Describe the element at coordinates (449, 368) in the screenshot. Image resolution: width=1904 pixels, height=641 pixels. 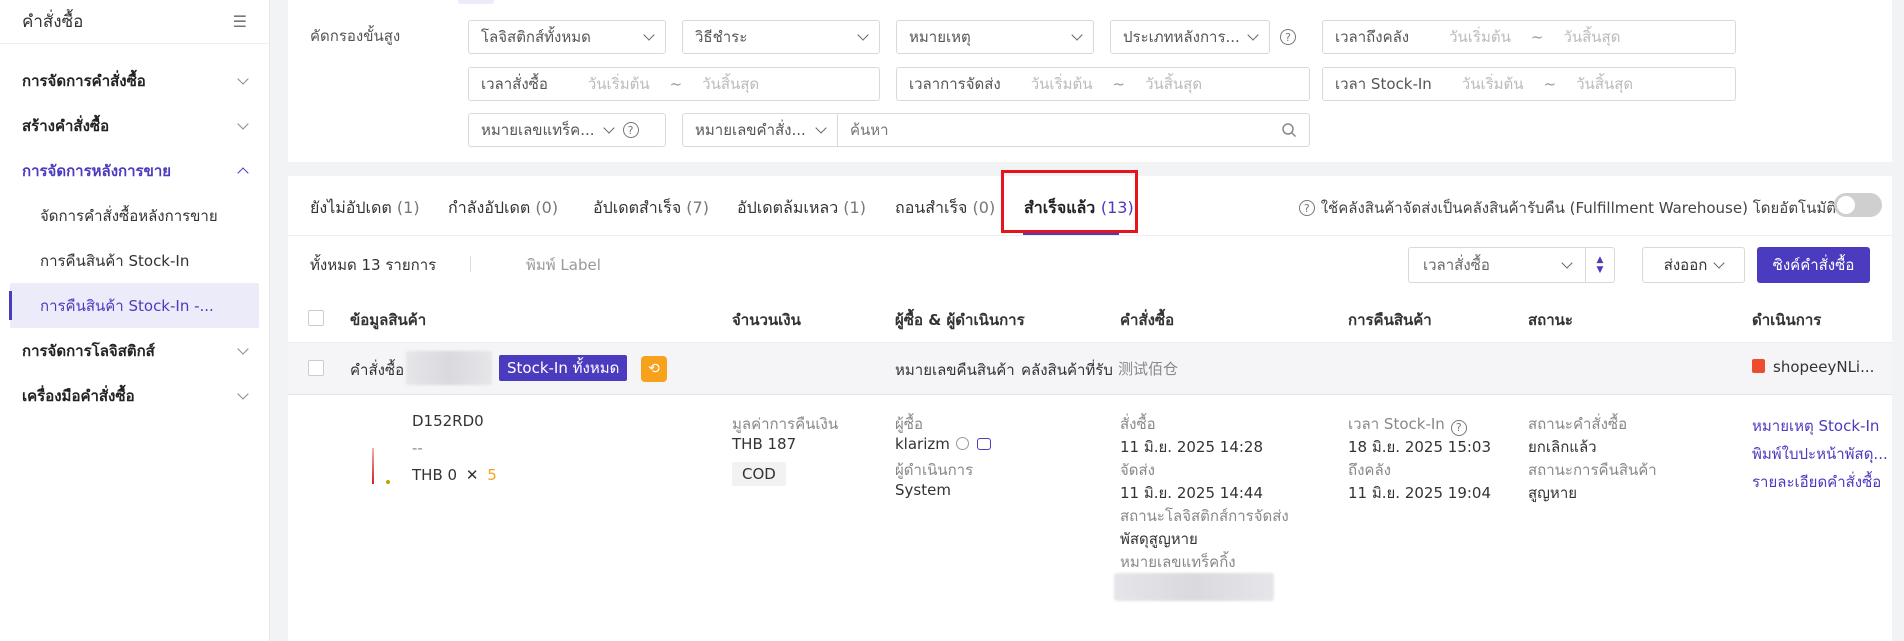
I see `order-number-redacted` at that location.